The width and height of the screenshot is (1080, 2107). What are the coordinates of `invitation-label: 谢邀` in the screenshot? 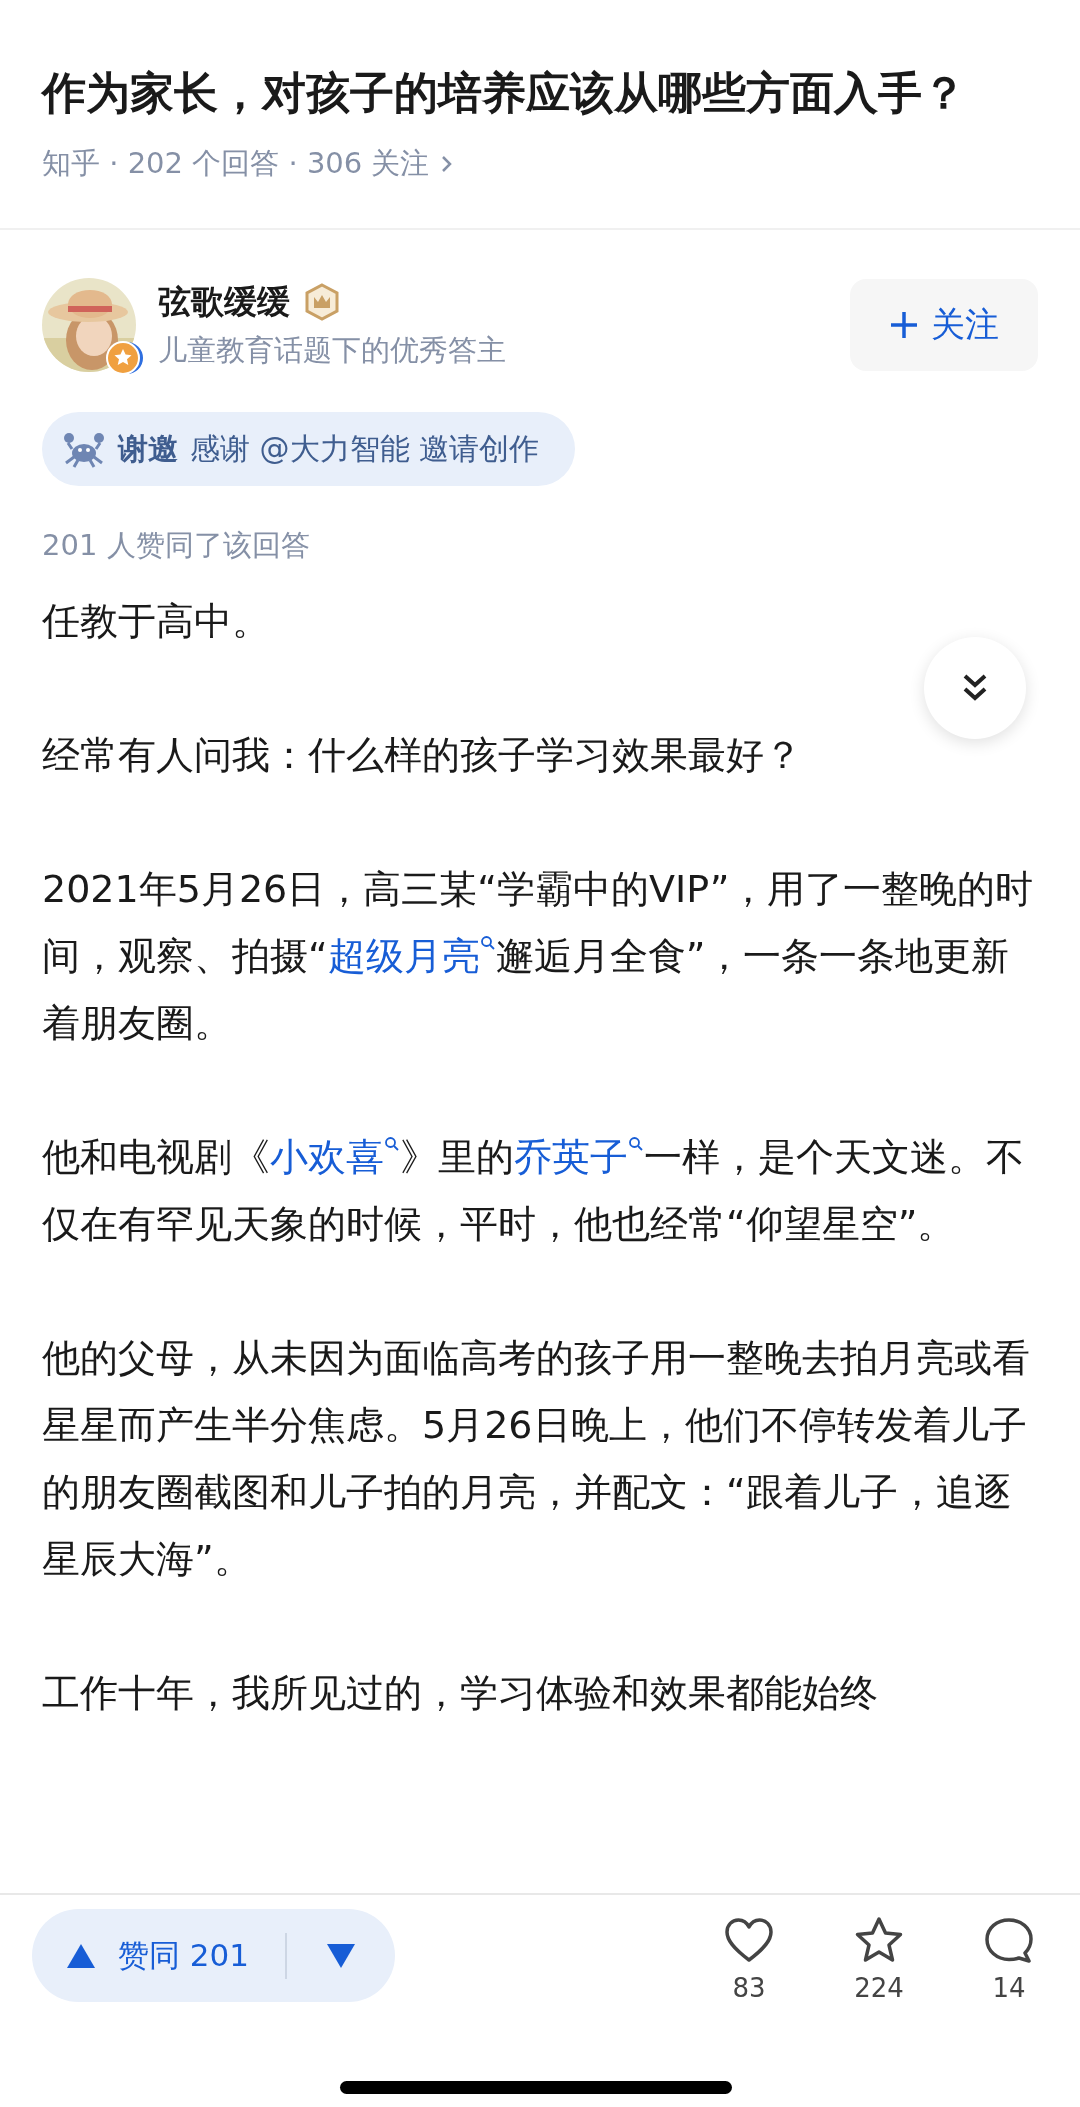 It's located at (148, 448).